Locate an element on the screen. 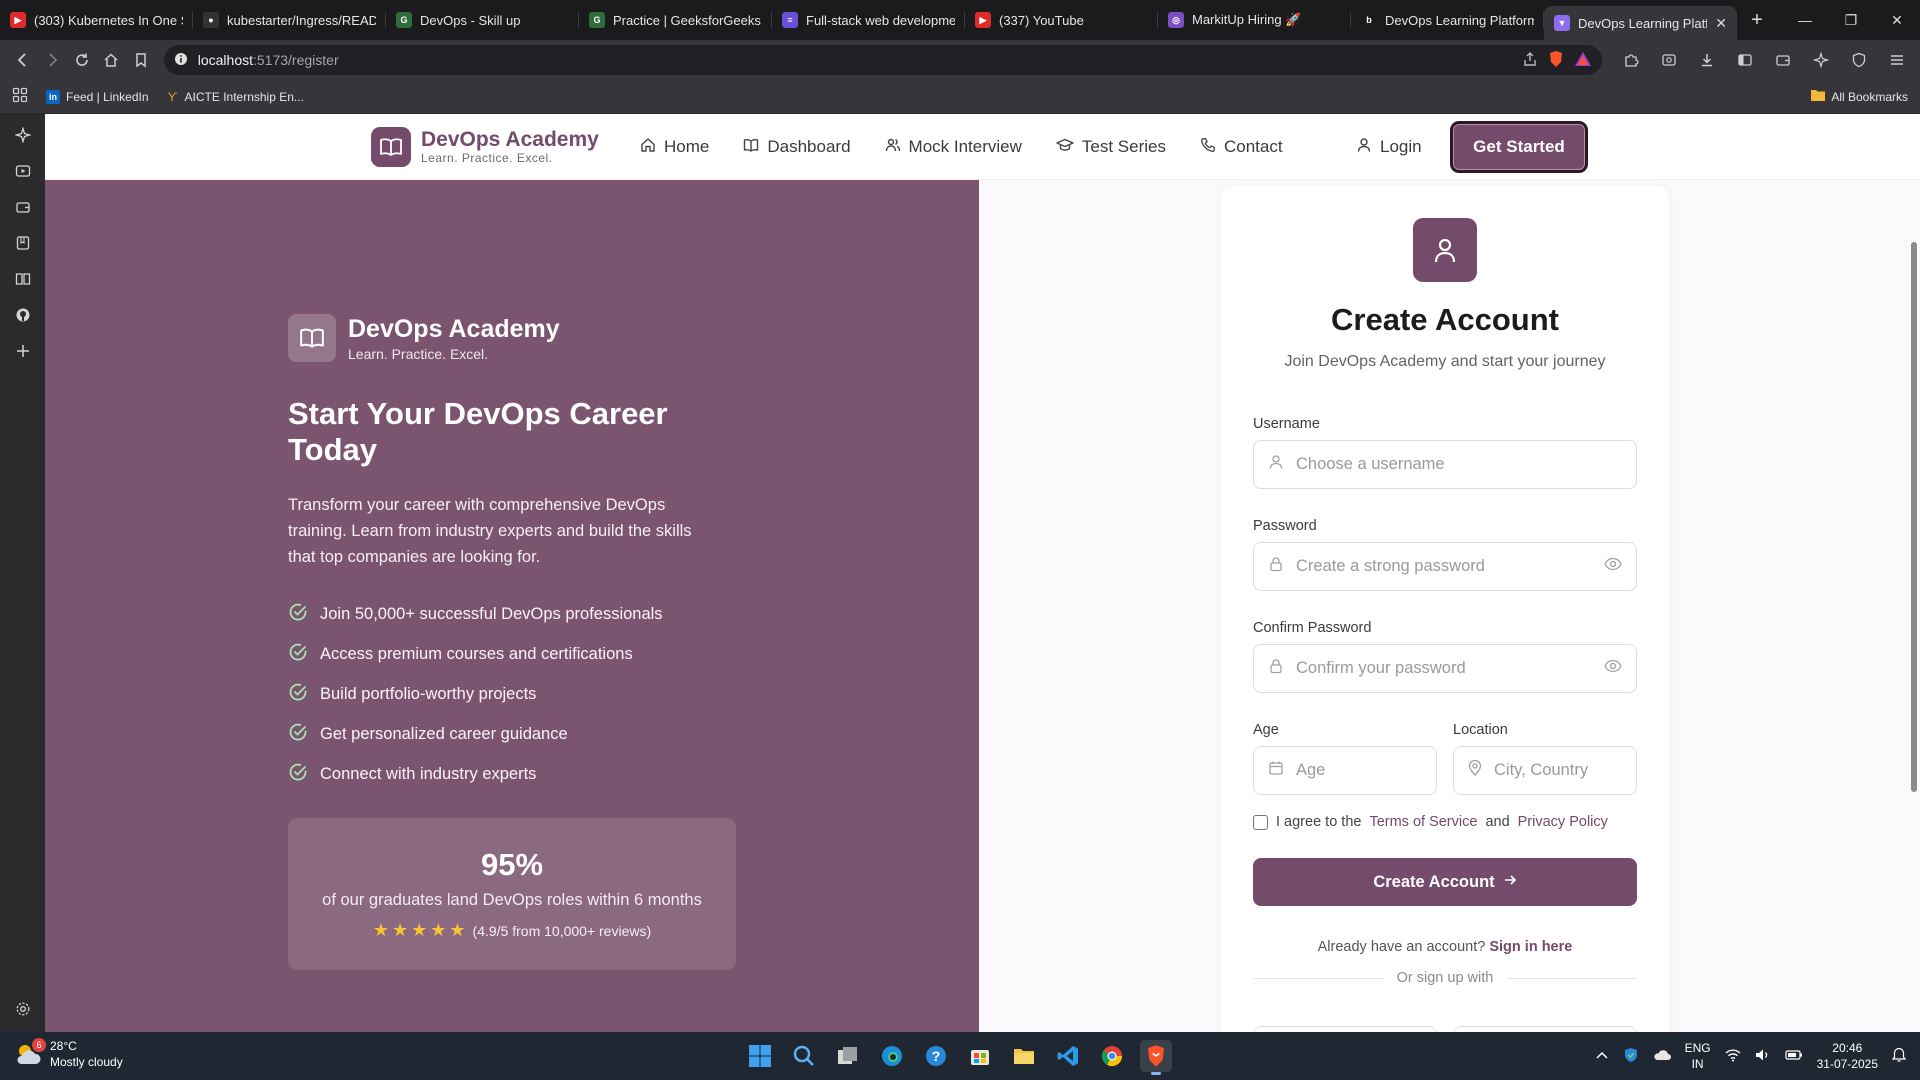  chevron-up-icon is located at coordinates (1602, 1056).